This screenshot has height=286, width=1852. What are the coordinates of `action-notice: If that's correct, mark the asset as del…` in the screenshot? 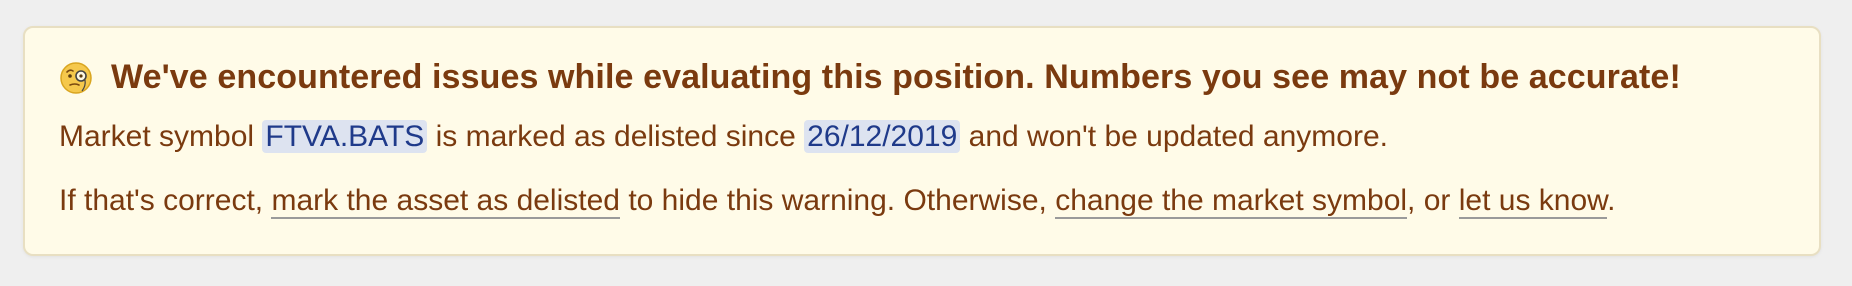 It's located at (837, 201).